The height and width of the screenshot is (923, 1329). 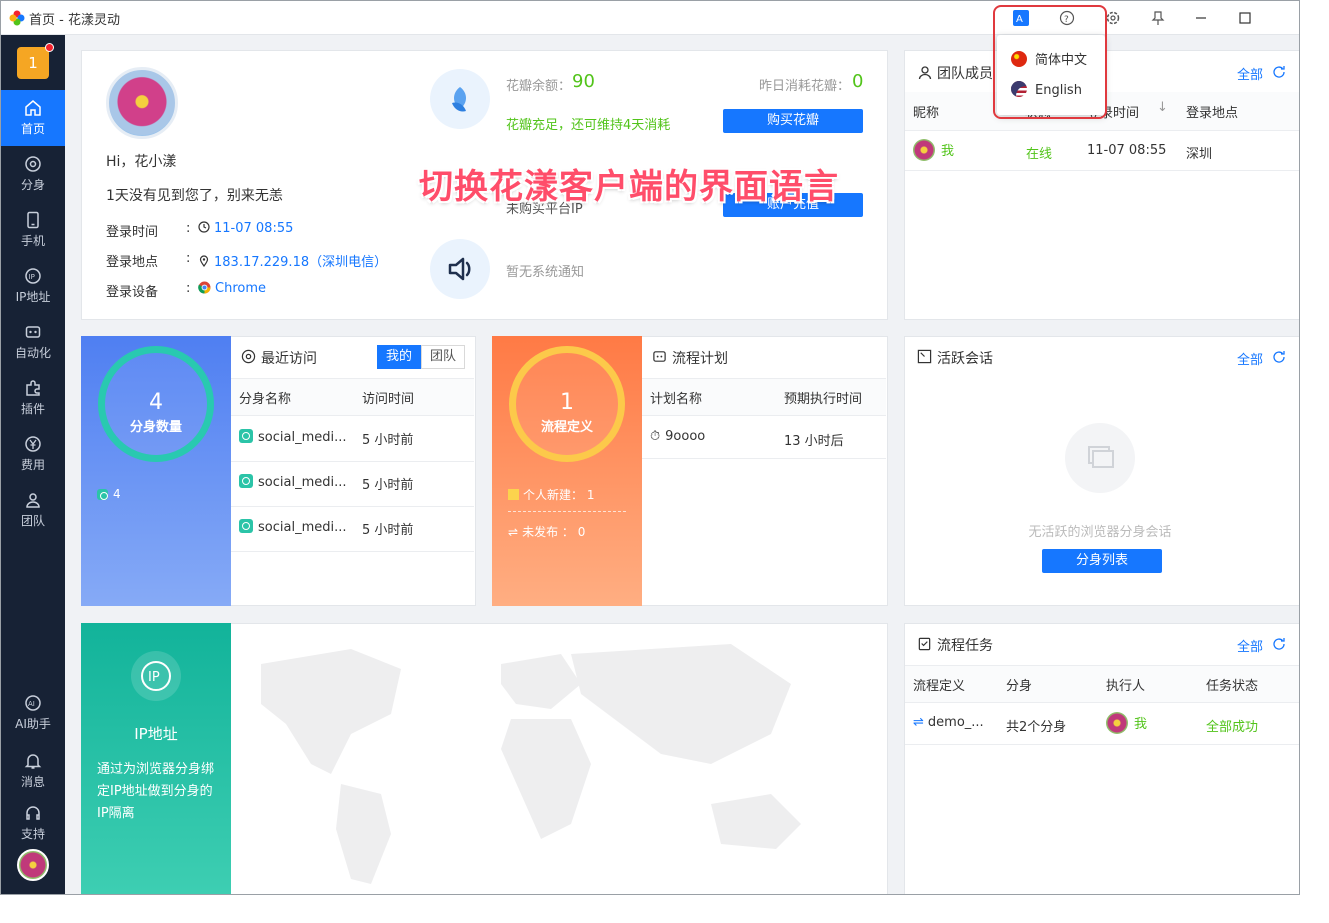 I want to click on tasks-all-link: 全部, so click(x=1250, y=645).